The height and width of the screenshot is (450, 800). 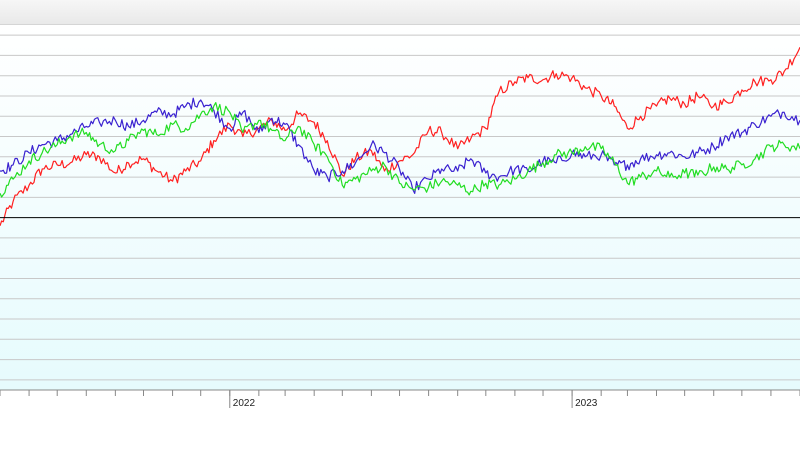 I want to click on x-tick-label: 2023, so click(x=586, y=403).